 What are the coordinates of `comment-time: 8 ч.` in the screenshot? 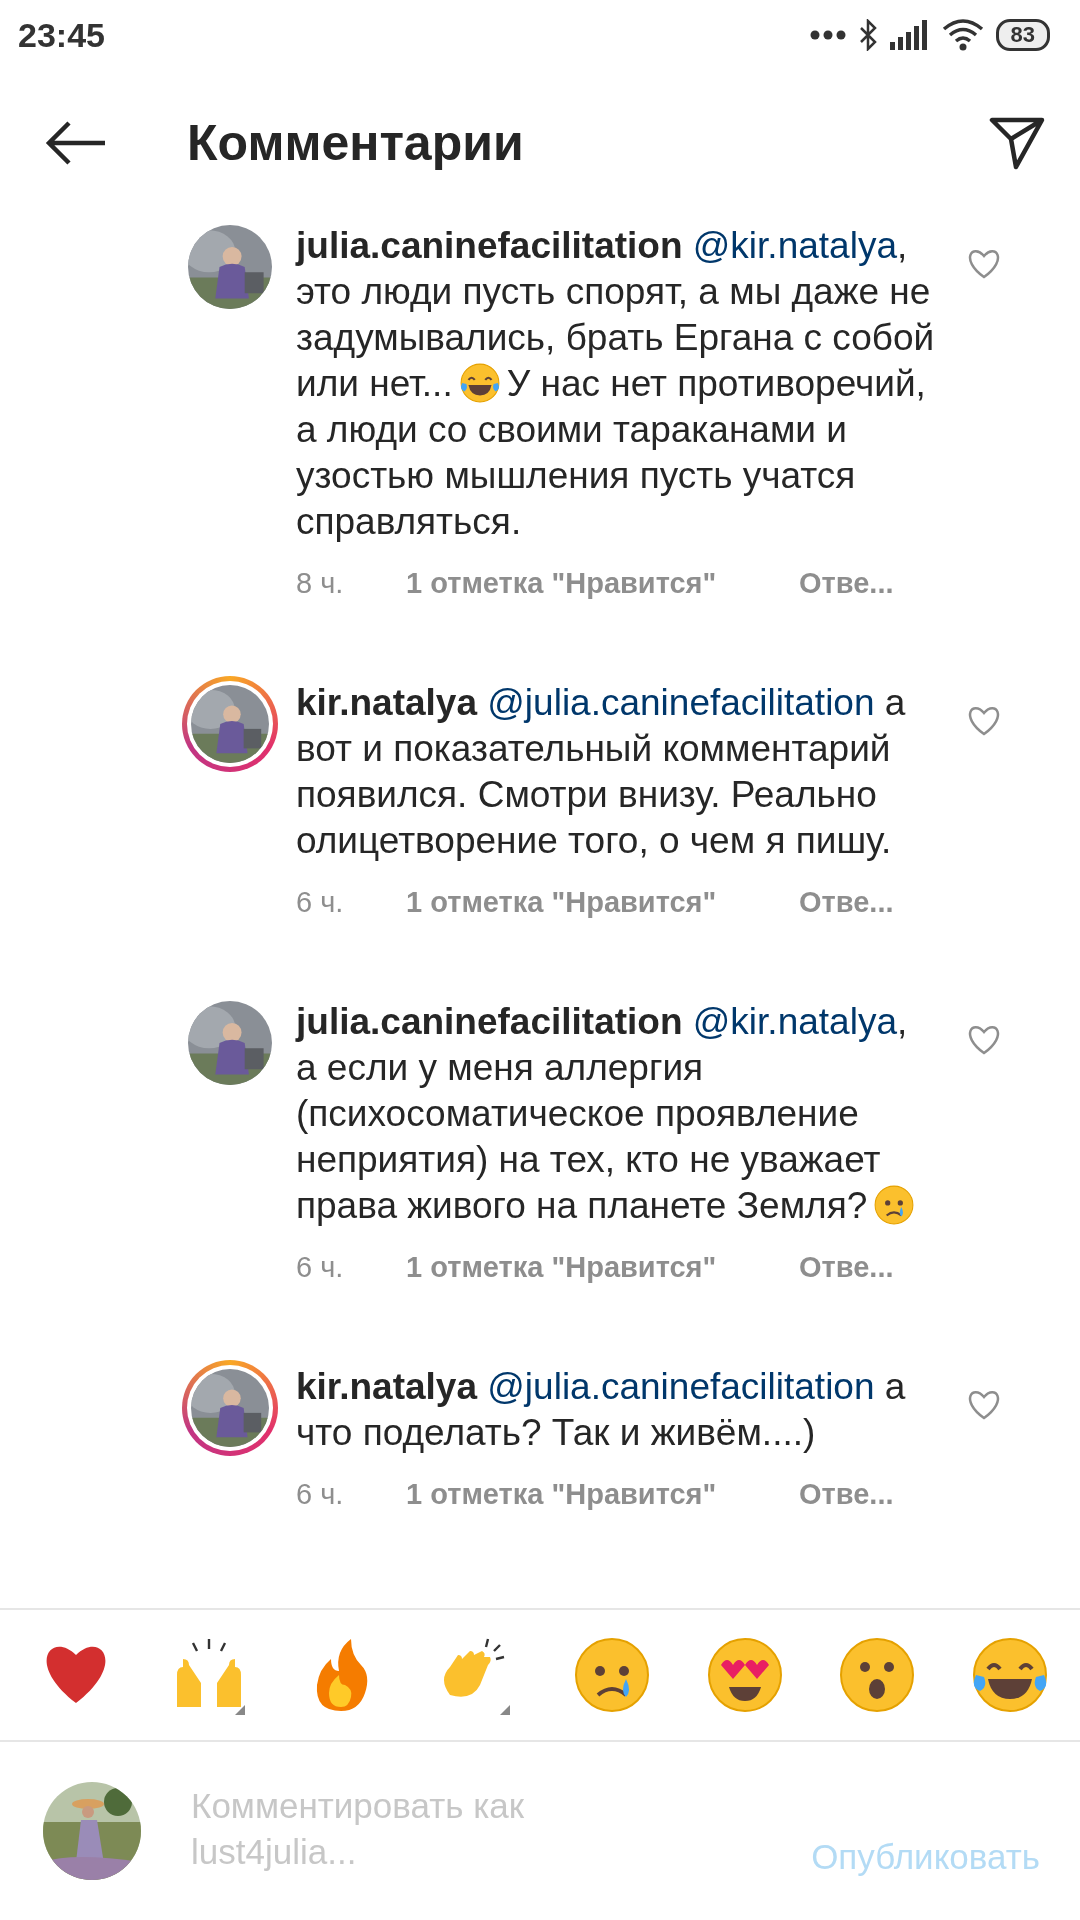 It's located at (320, 583).